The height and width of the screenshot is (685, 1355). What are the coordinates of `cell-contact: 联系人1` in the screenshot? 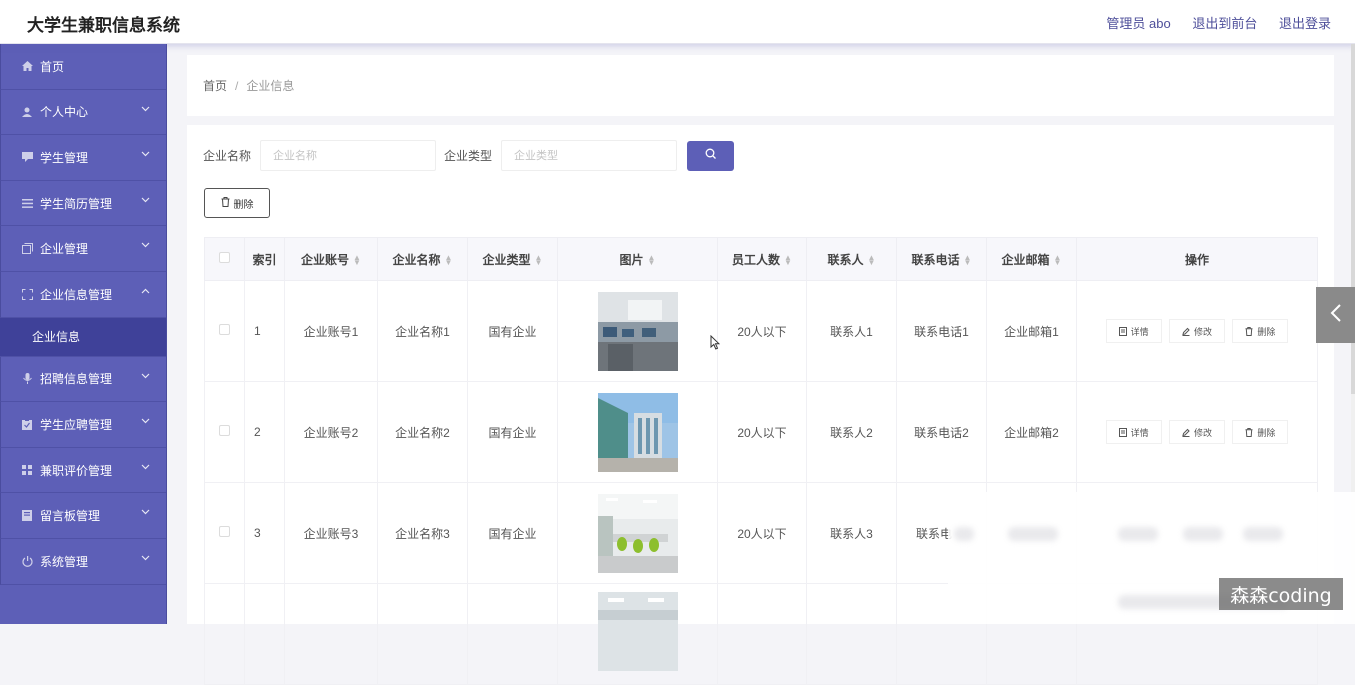 It's located at (851, 331).